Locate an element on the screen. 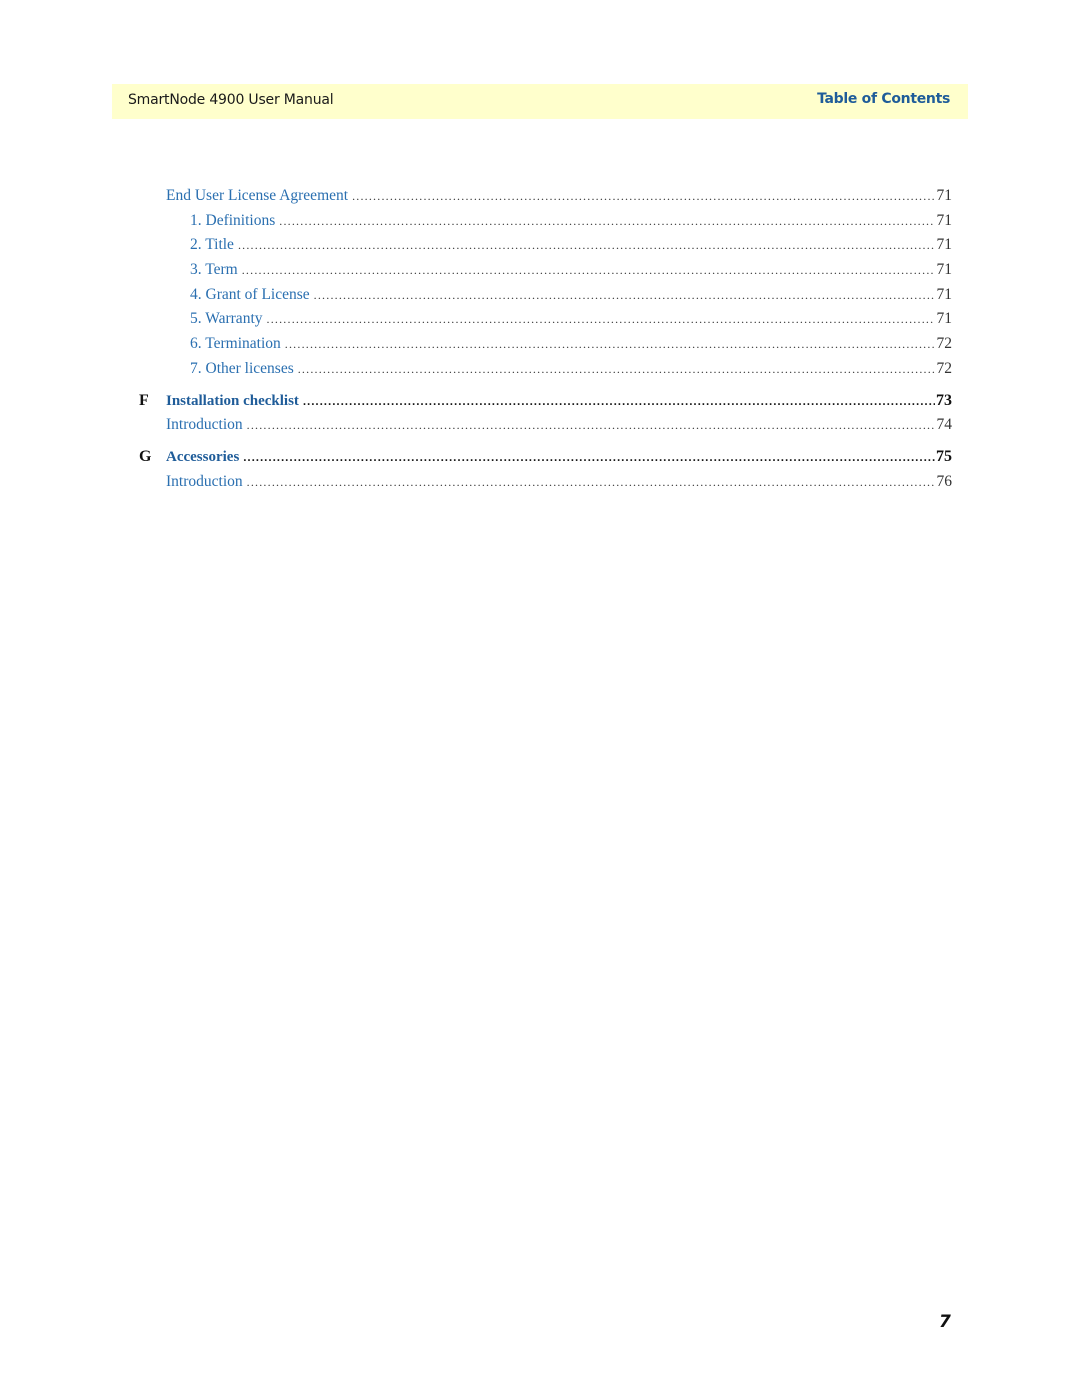  toc-entry-label: 3. Term is located at coordinates (216, 270).